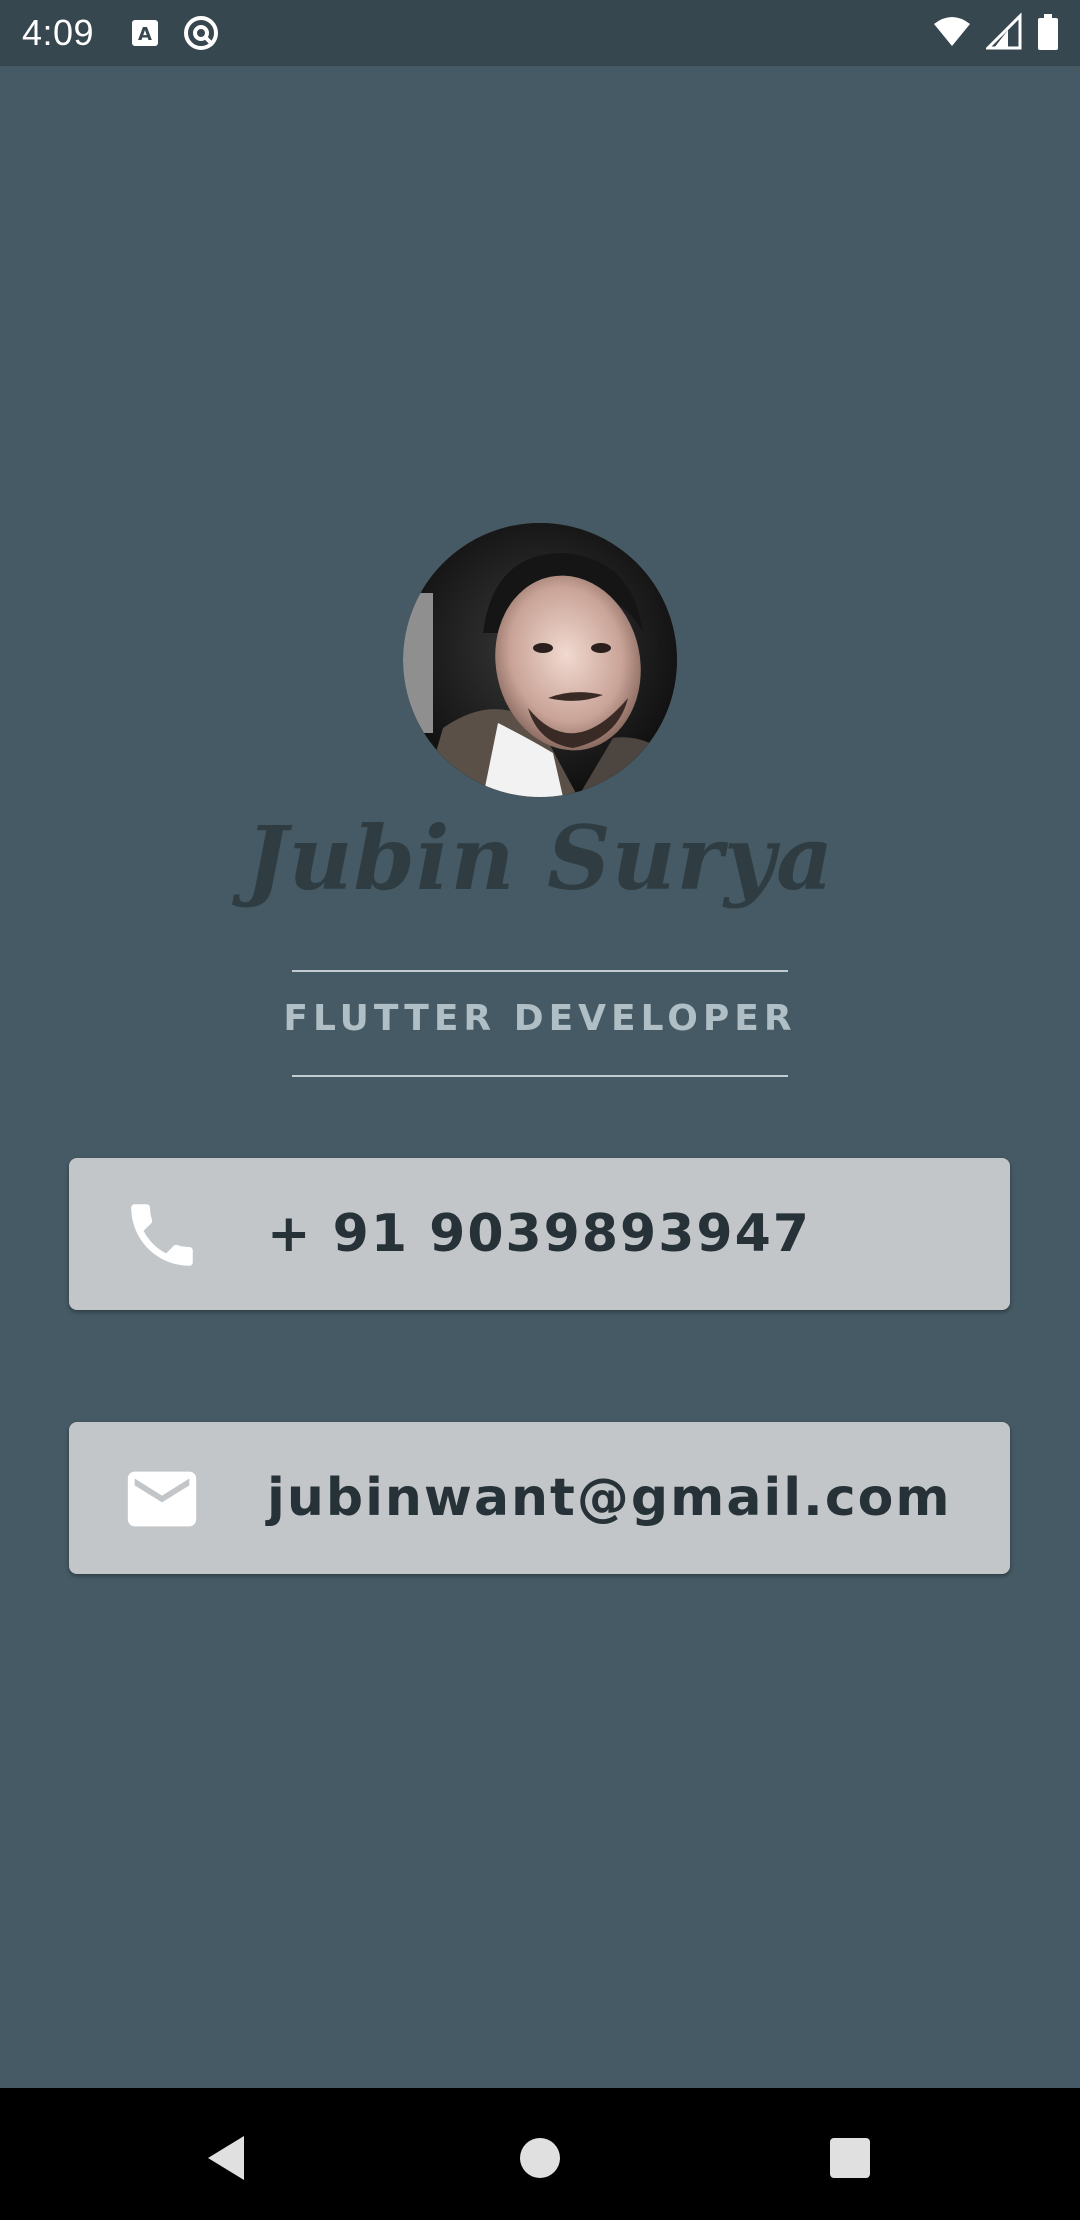 The height and width of the screenshot is (2220, 1080). I want to click on recents-button, so click(850, 2158).